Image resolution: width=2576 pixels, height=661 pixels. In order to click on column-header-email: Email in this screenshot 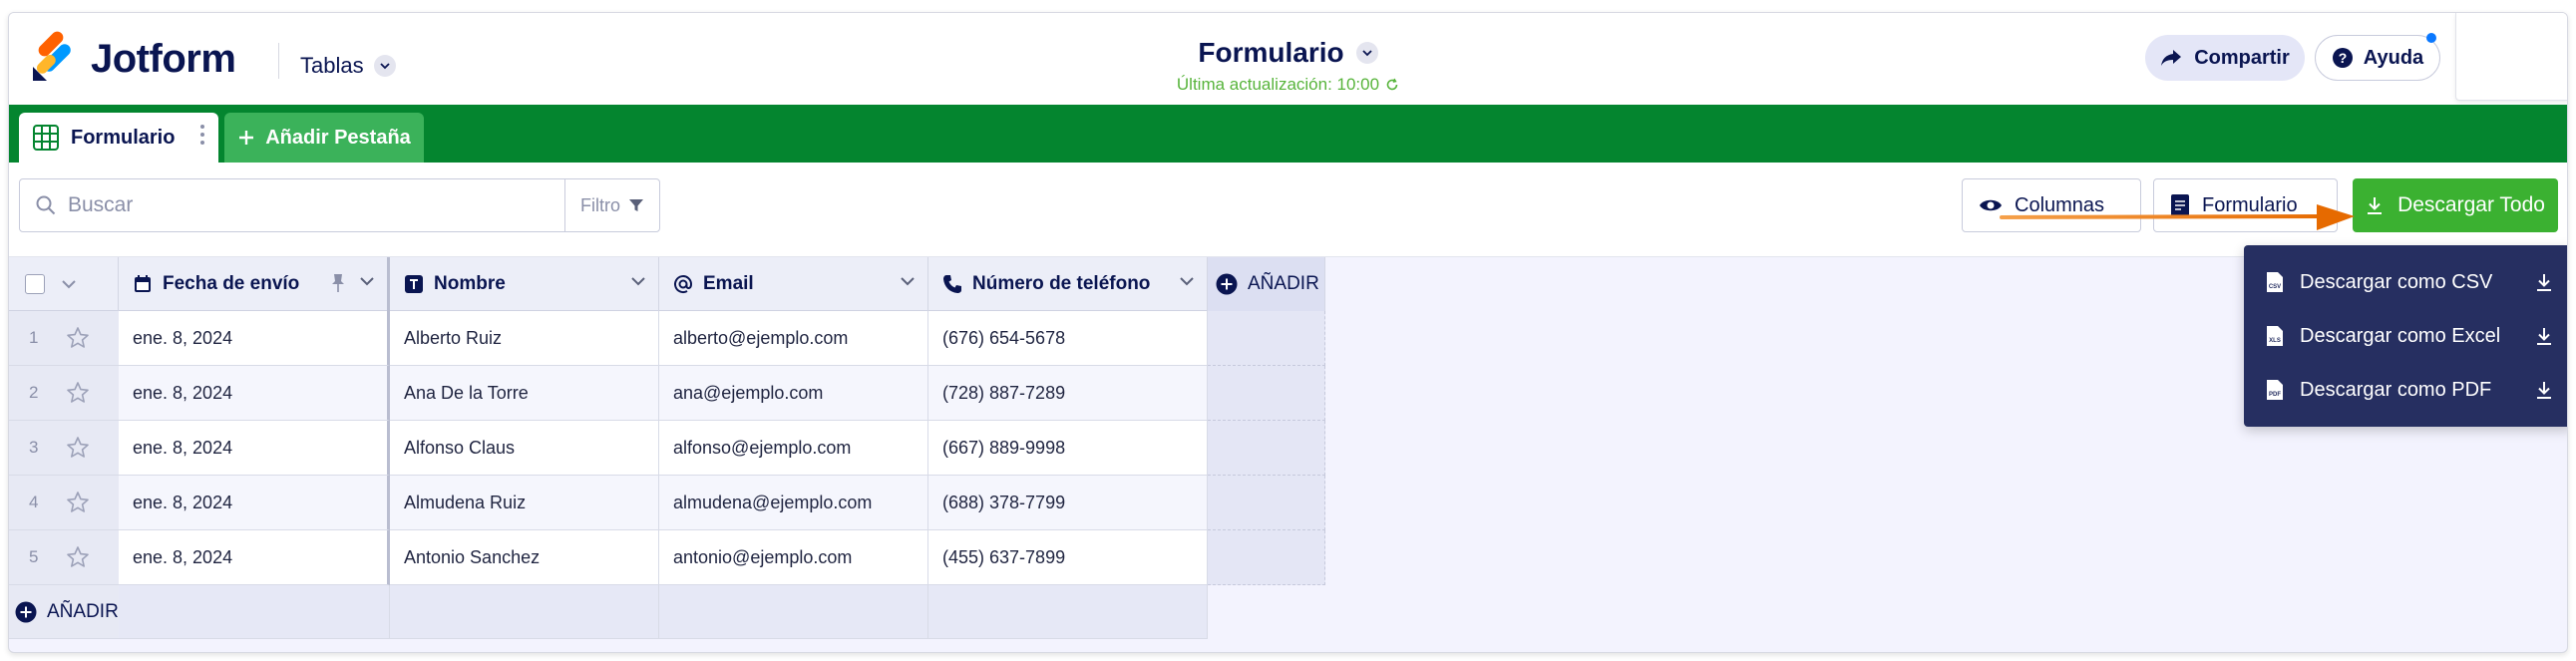, I will do `click(793, 284)`.